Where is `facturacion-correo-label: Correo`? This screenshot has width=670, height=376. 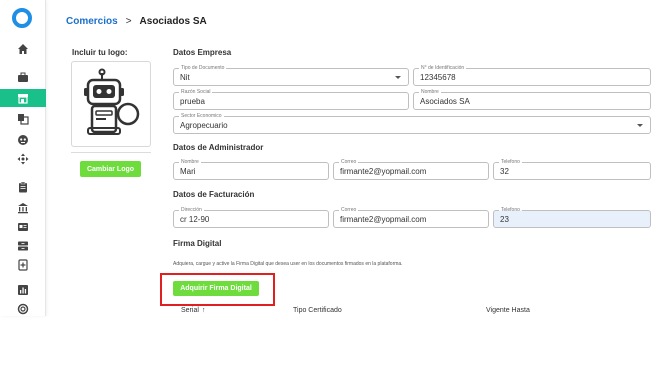
facturacion-correo-label: Correo is located at coordinates (349, 210).